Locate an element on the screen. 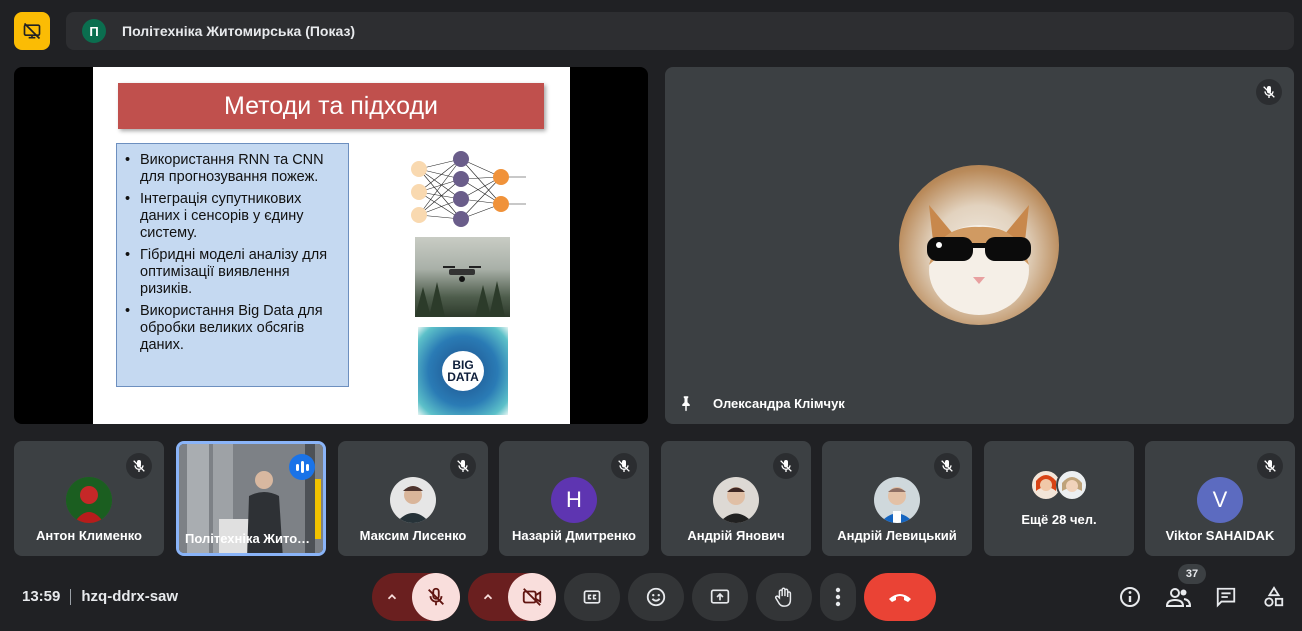 The width and height of the screenshot is (1302, 631). participant-tile-speaking: Політехніка Житомирська is located at coordinates (251, 498).